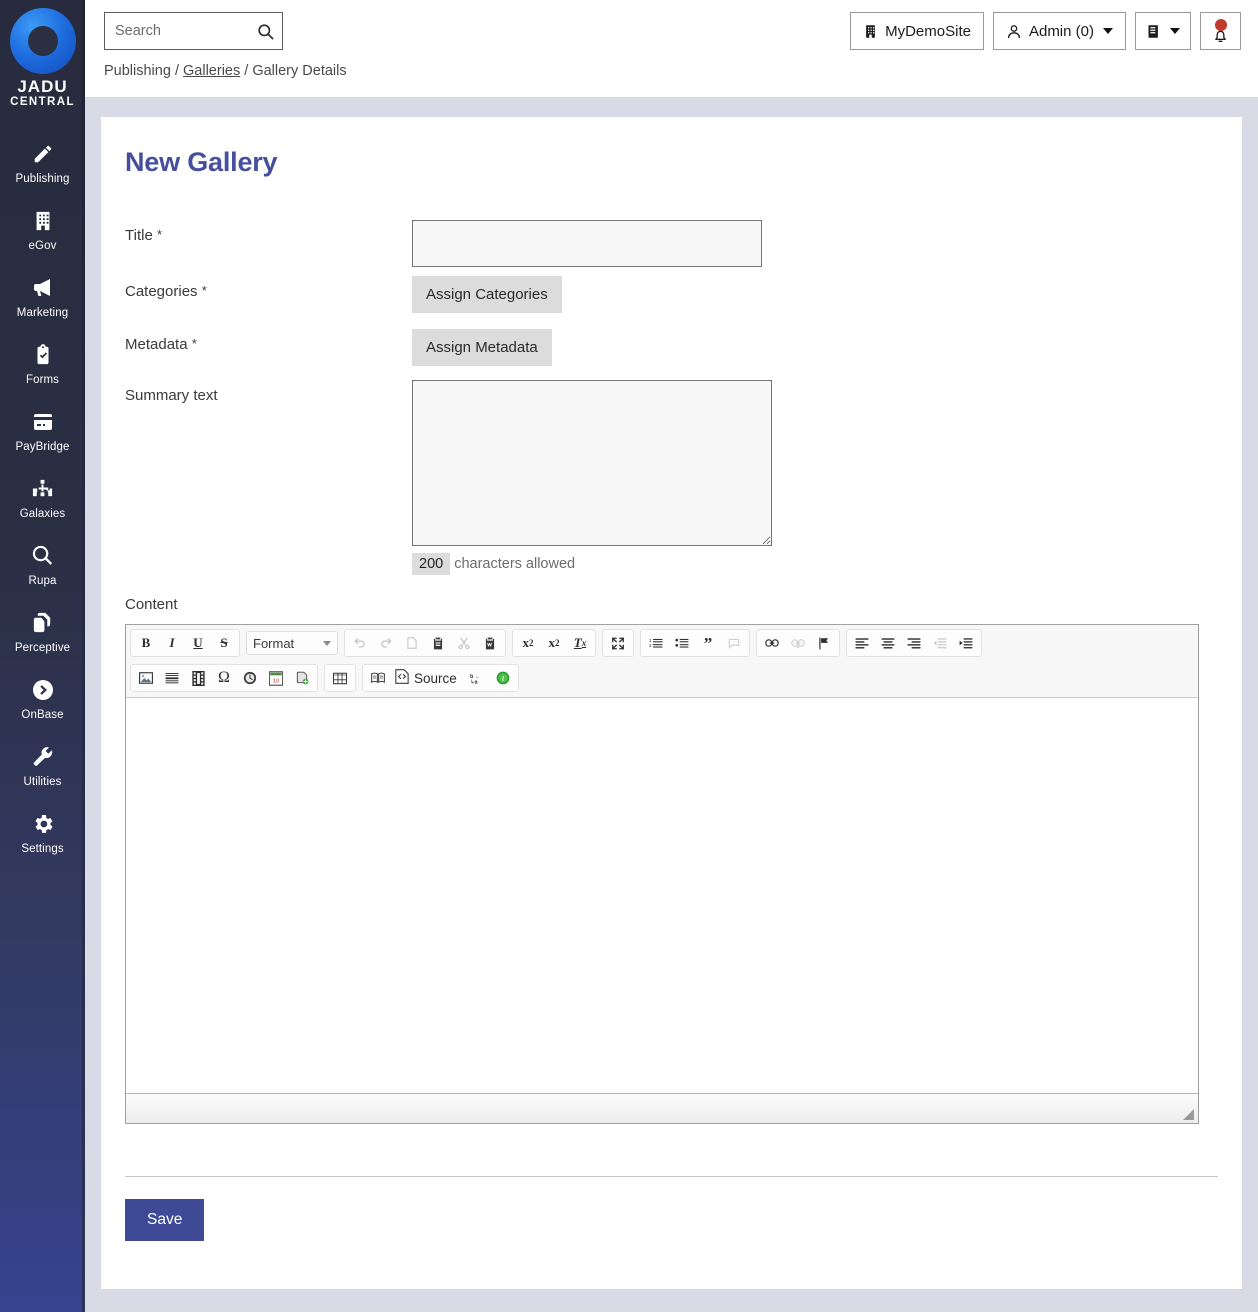  What do you see at coordinates (503, 678) in the screenshot?
I see `info-icon: i` at bounding box center [503, 678].